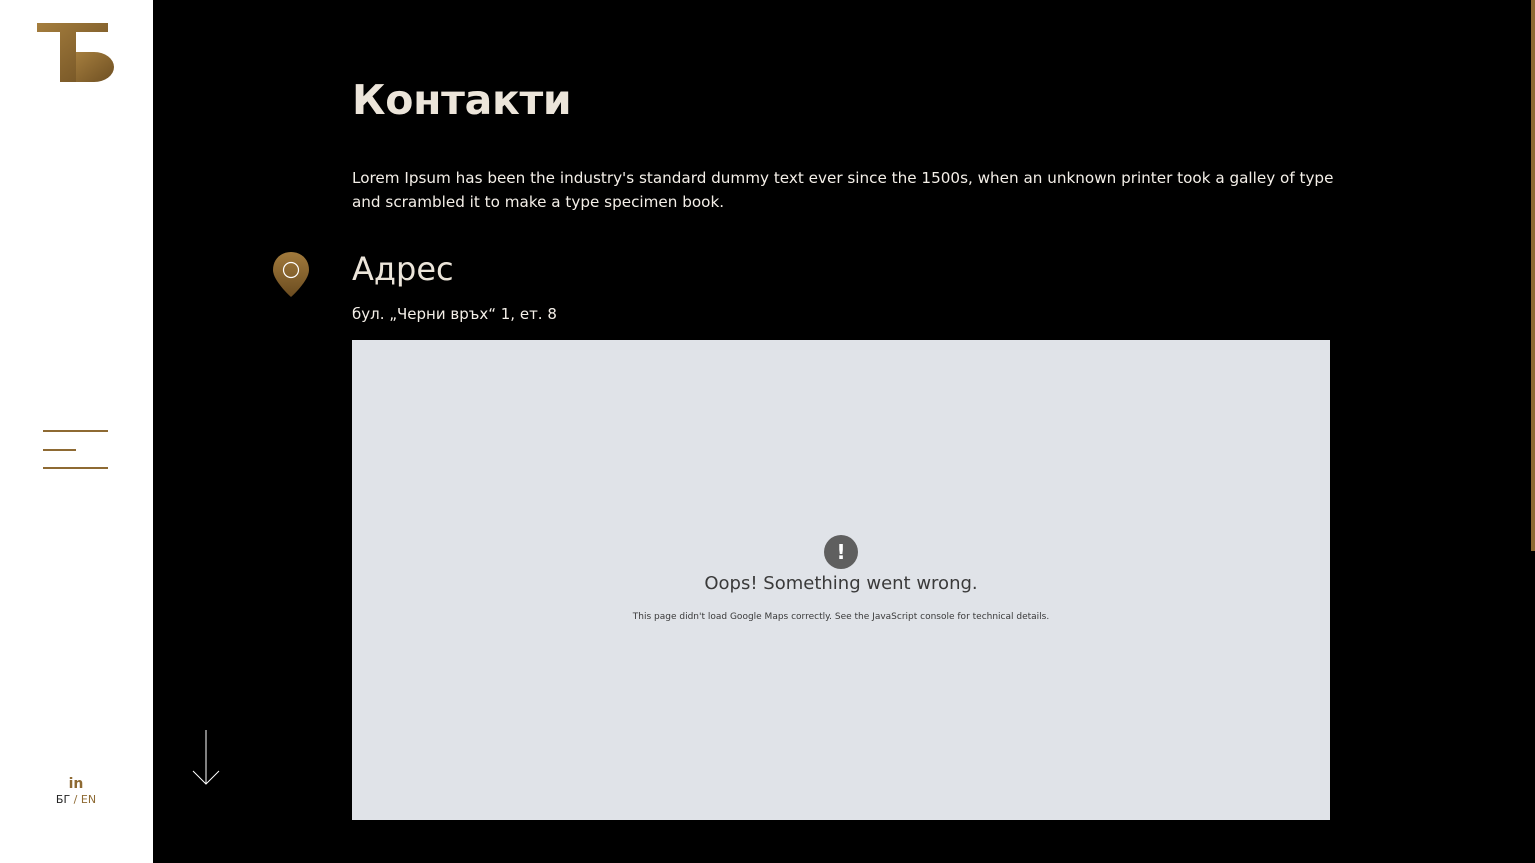 The image size is (1535, 863). What do you see at coordinates (841, 583) in the screenshot?
I see `map-error-title: Oops! Something went wrong.` at bounding box center [841, 583].